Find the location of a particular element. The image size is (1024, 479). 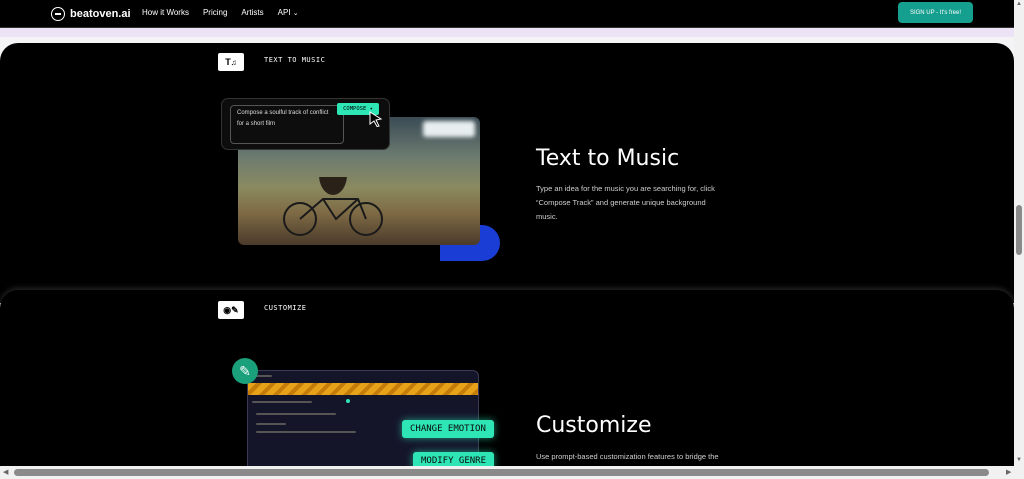

logo-text: beatoven.ai is located at coordinates (100, 14).